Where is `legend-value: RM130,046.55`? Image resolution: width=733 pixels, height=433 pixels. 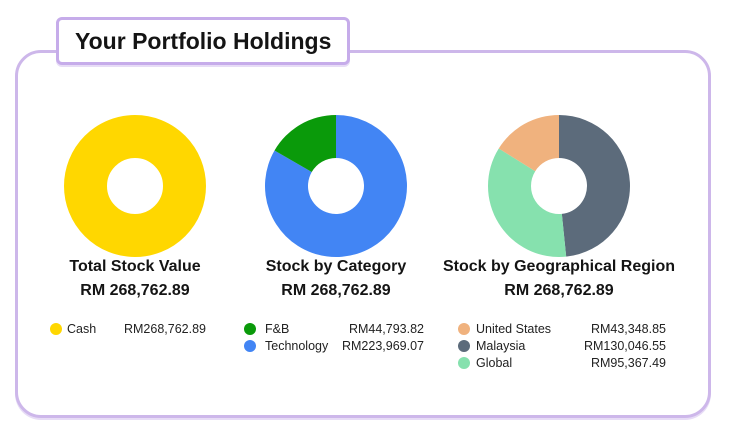
legend-value: RM130,046.55 is located at coordinates (624, 345).